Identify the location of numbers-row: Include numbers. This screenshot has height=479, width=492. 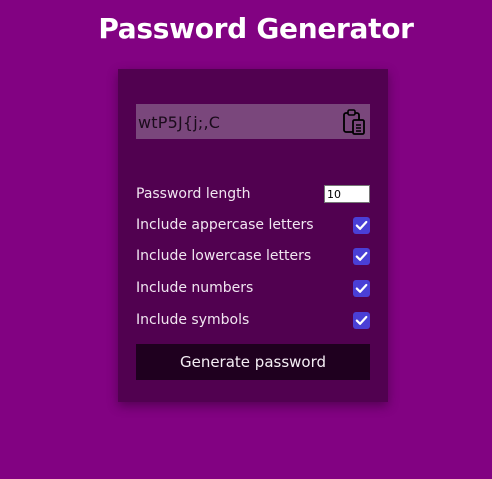
(253, 289).